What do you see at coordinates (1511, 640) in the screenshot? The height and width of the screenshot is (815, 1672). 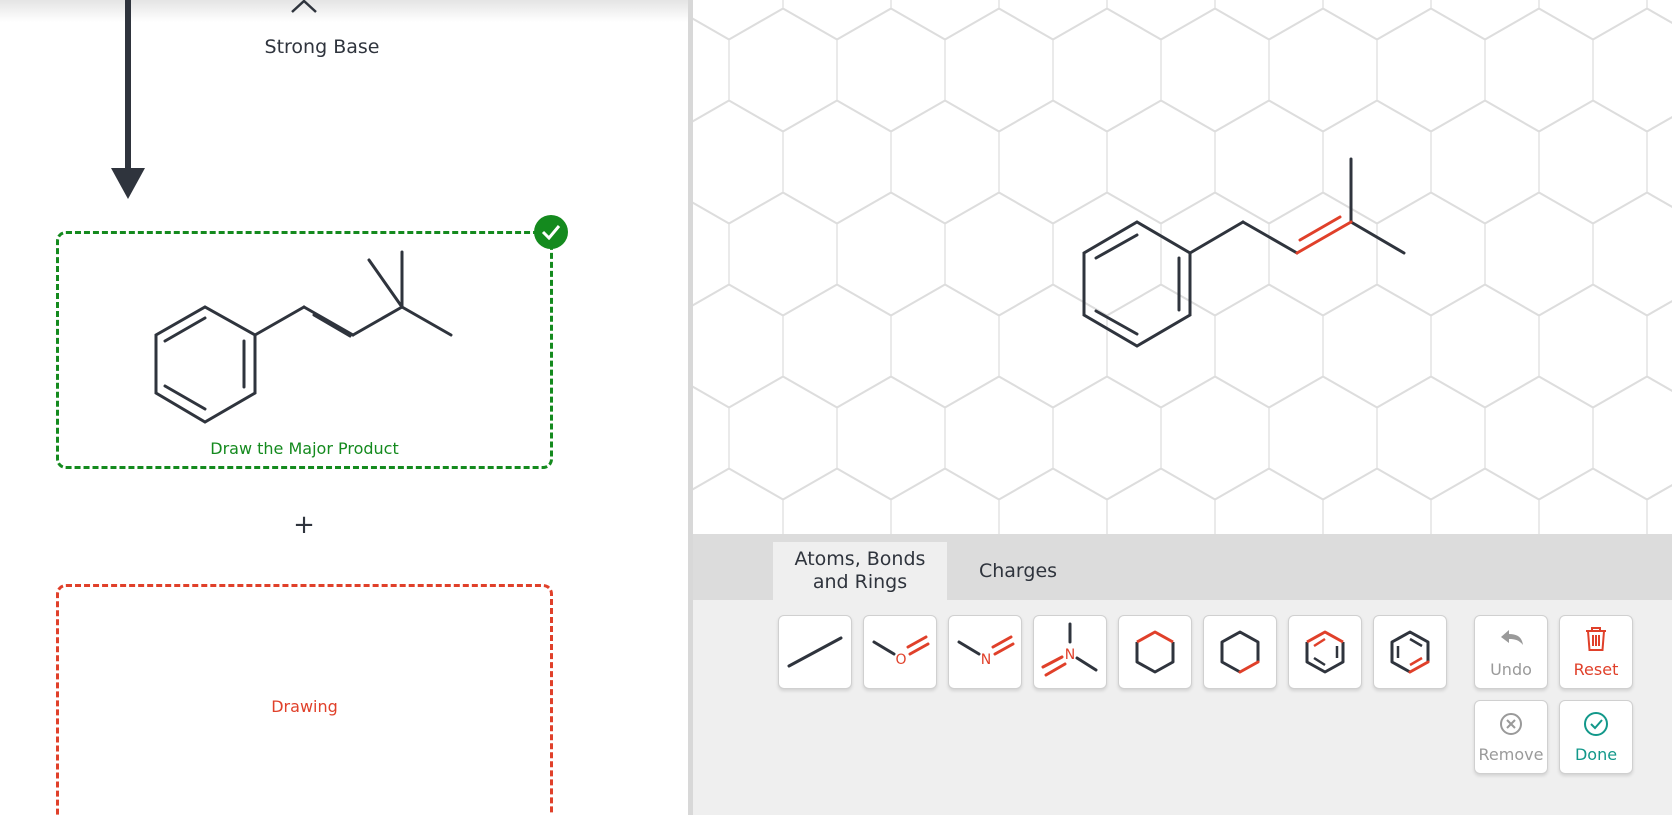 I see `undo-icon` at bounding box center [1511, 640].